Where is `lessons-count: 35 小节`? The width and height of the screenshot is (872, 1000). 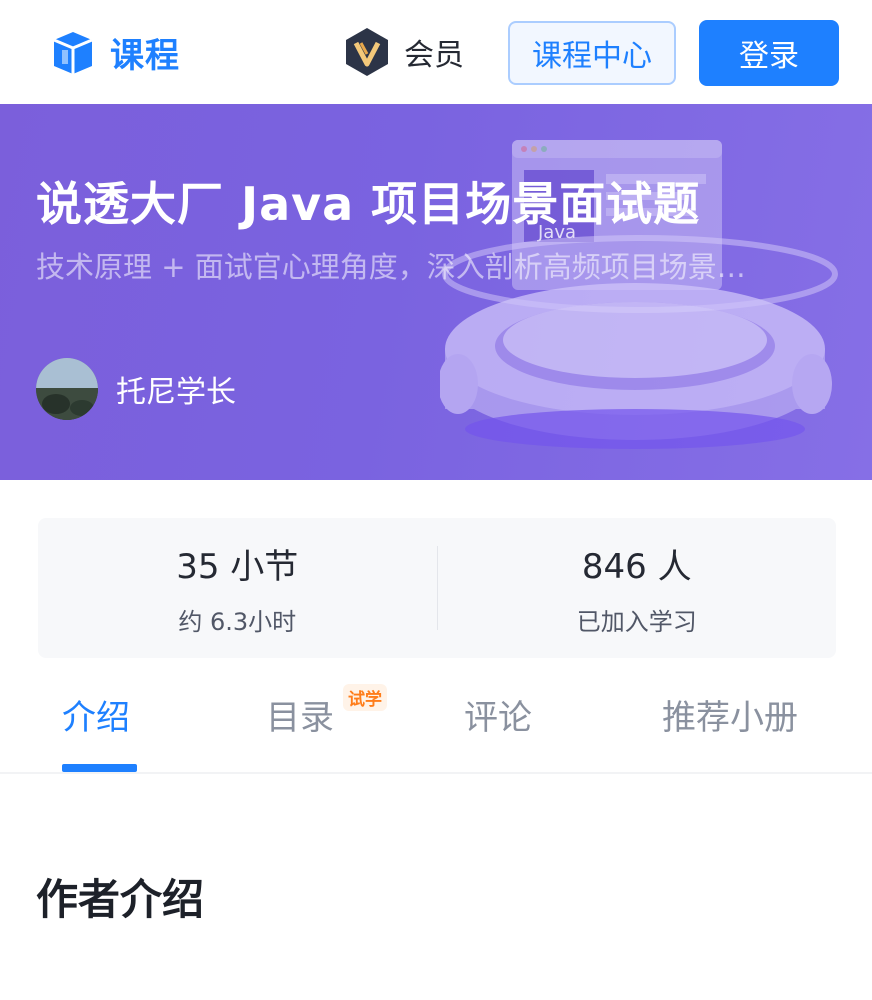
lessons-count: 35 小节 is located at coordinates (237, 567).